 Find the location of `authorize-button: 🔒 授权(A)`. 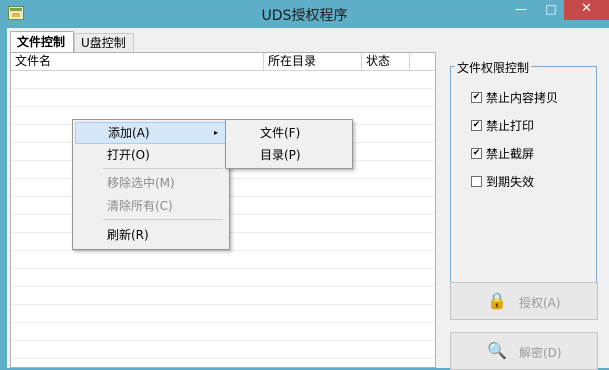

authorize-button: 🔒 授权(A) is located at coordinates (524, 301).